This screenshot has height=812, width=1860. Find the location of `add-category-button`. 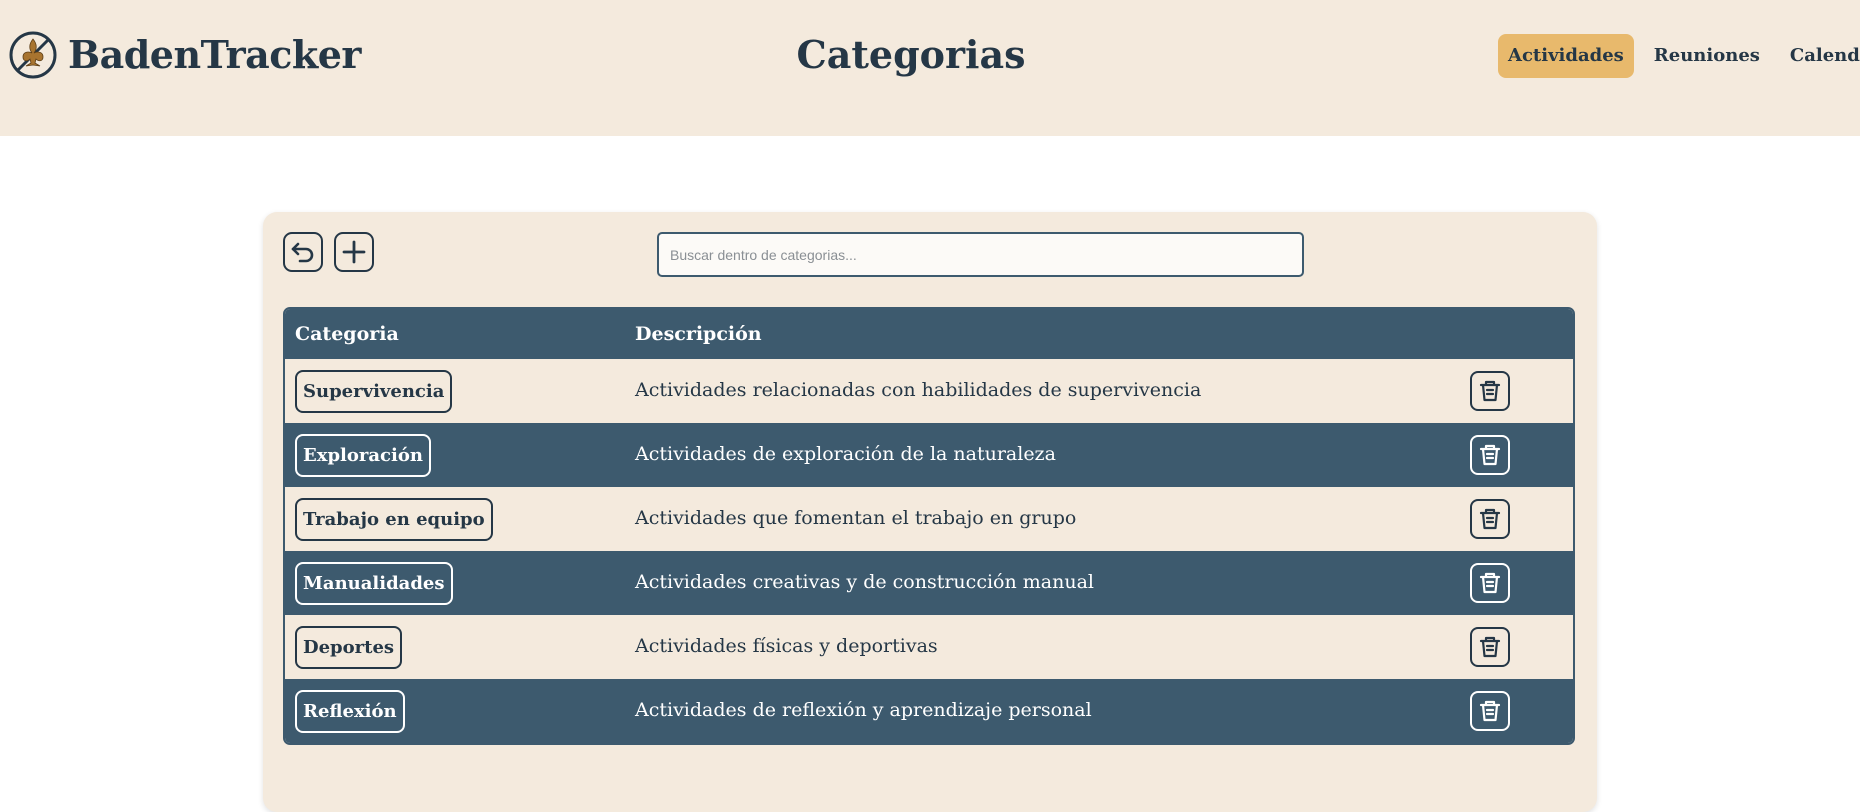

add-category-button is located at coordinates (354, 252).